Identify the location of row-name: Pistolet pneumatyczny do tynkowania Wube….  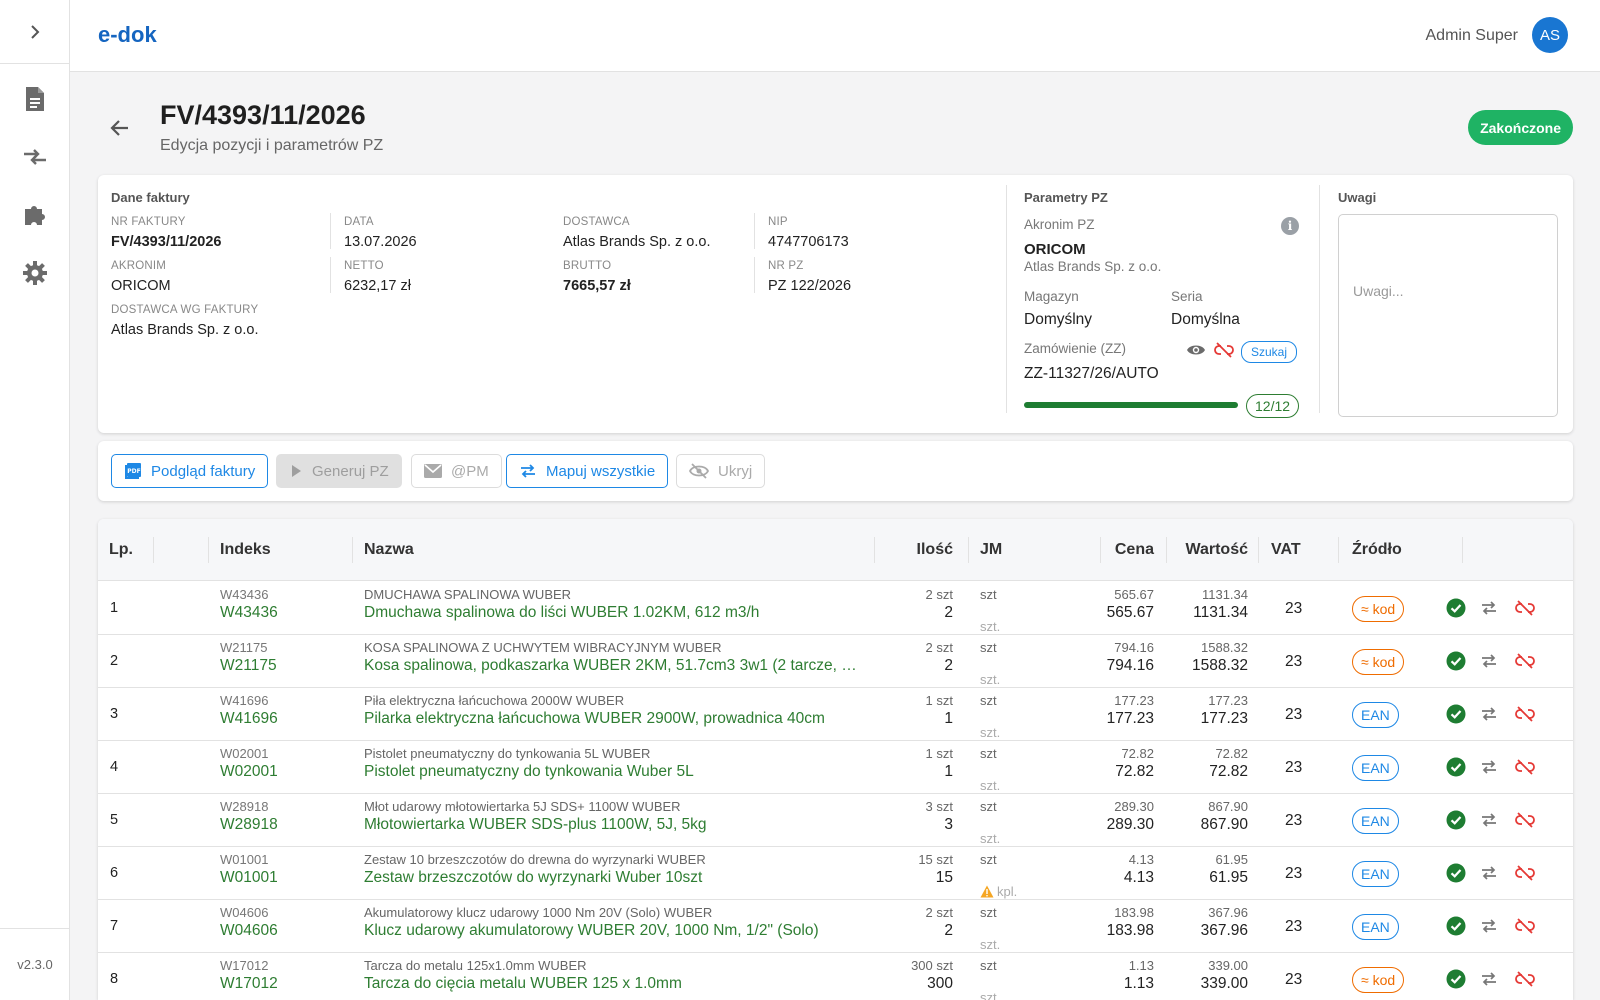
(614, 772).